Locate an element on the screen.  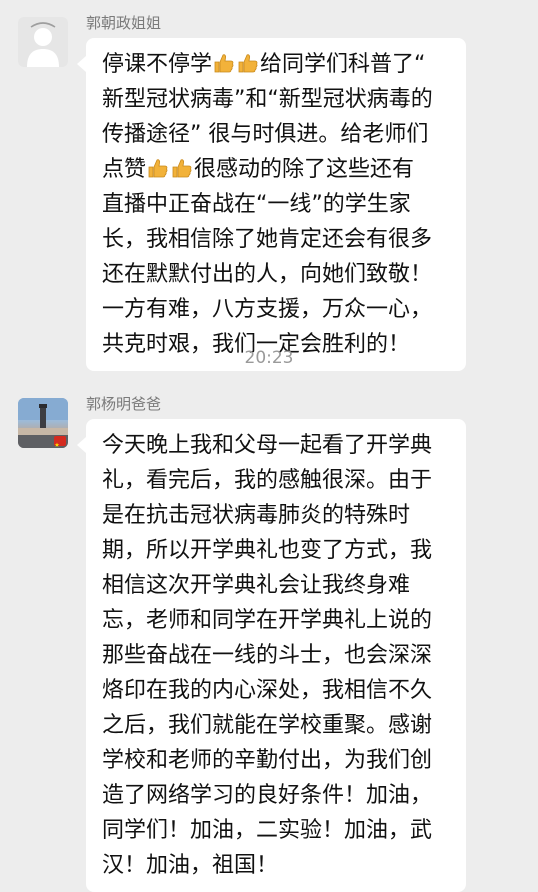
message-text: 相信这次开学典礼会让我终身难 is located at coordinates (256, 585).